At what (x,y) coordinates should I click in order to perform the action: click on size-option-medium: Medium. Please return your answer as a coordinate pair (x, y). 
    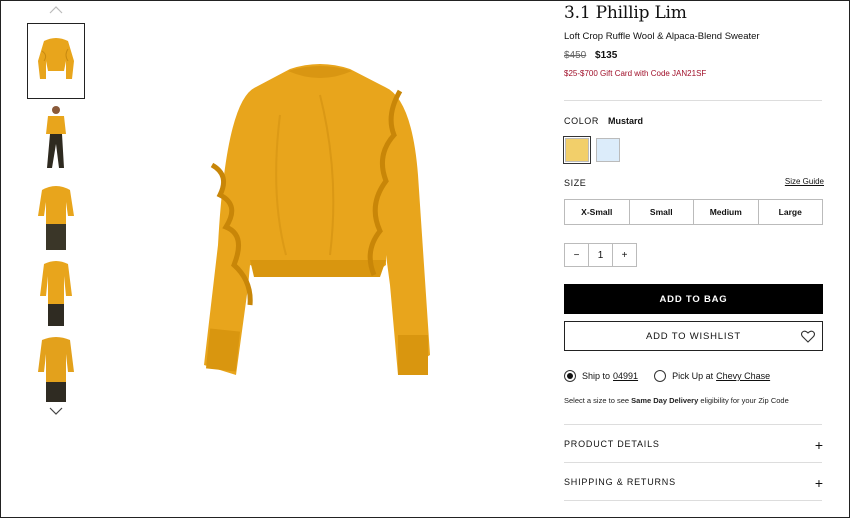
    Looking at the image, I should click on (726, 212).